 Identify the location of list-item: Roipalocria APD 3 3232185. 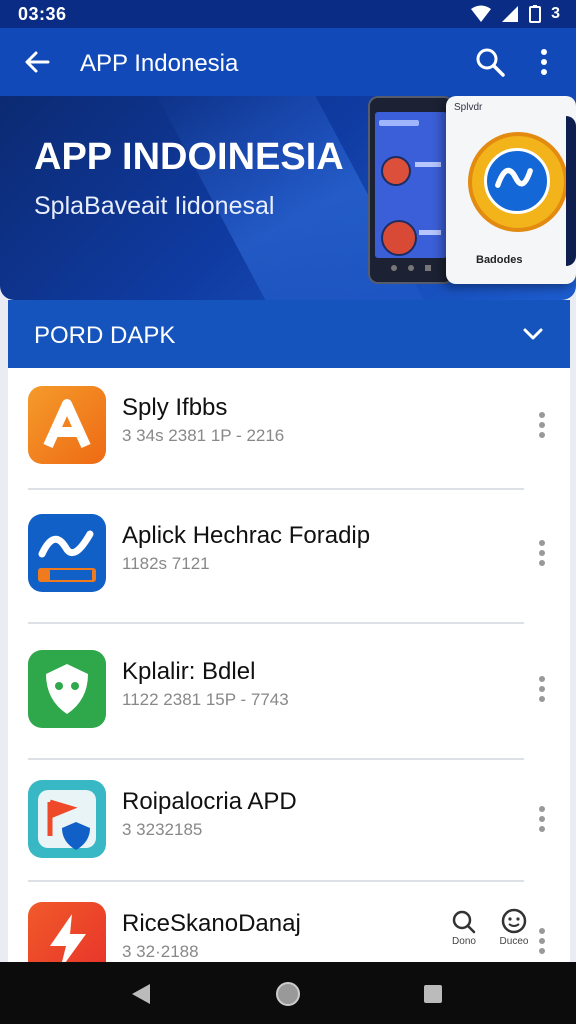
(289, 826).